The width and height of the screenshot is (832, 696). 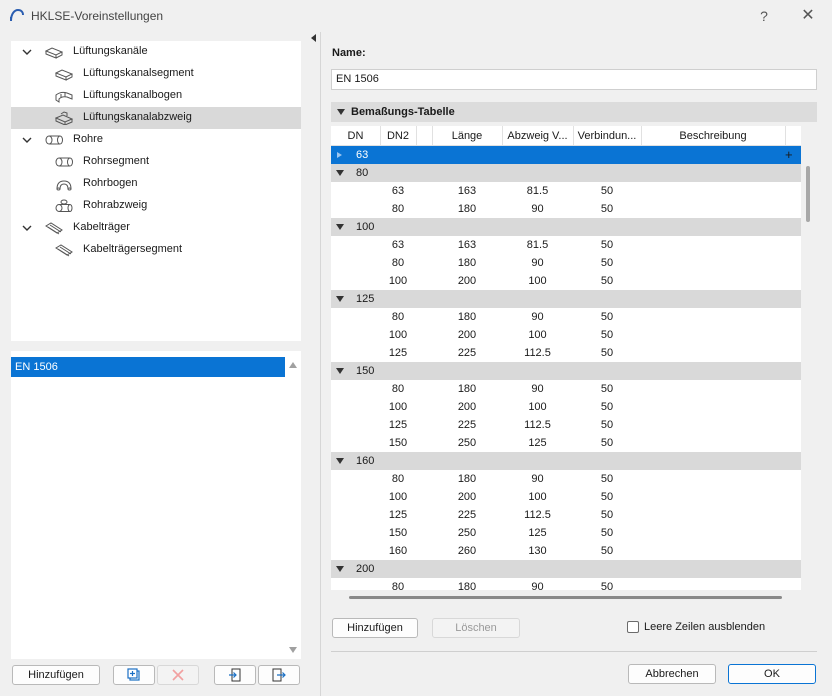 I want to click on table-group-row: 80, so click(x=566, y=173).